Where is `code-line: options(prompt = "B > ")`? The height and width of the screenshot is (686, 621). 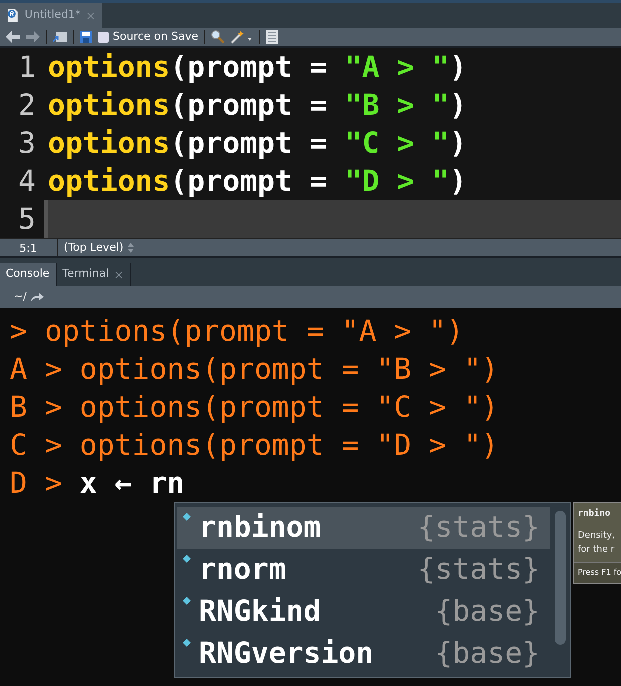
code-line: options(prompt = "B > ") is located at coordinates (258, 105).